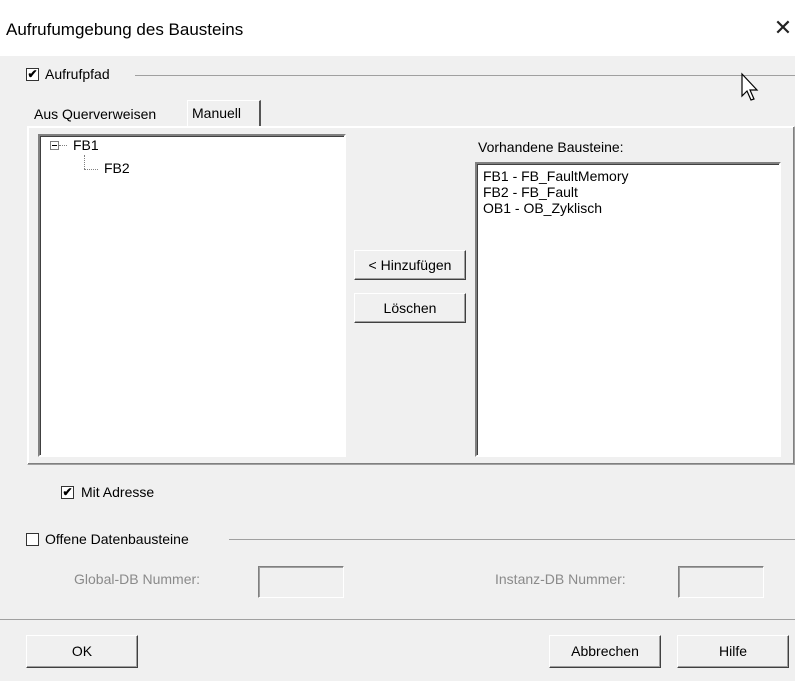  What do you see at coordinates (783, 28) in the screenshot?
I see `close-icon: ✕` at bounding box center [783, 28].